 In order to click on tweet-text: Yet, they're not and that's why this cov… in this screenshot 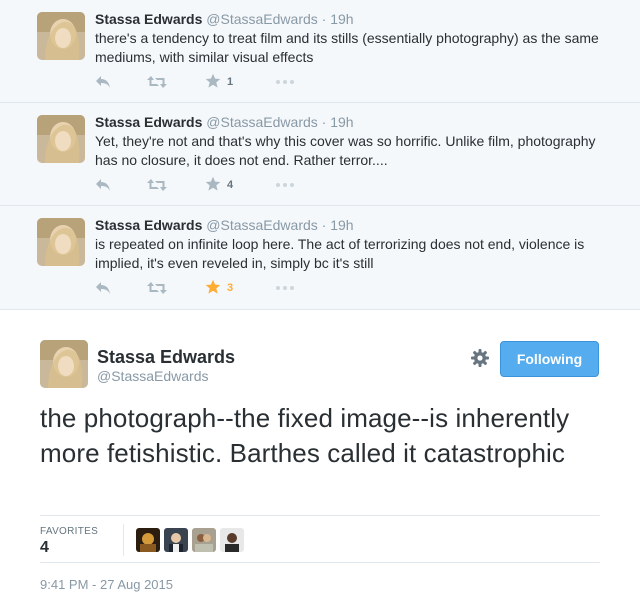, I will do `click(345, 150)`.